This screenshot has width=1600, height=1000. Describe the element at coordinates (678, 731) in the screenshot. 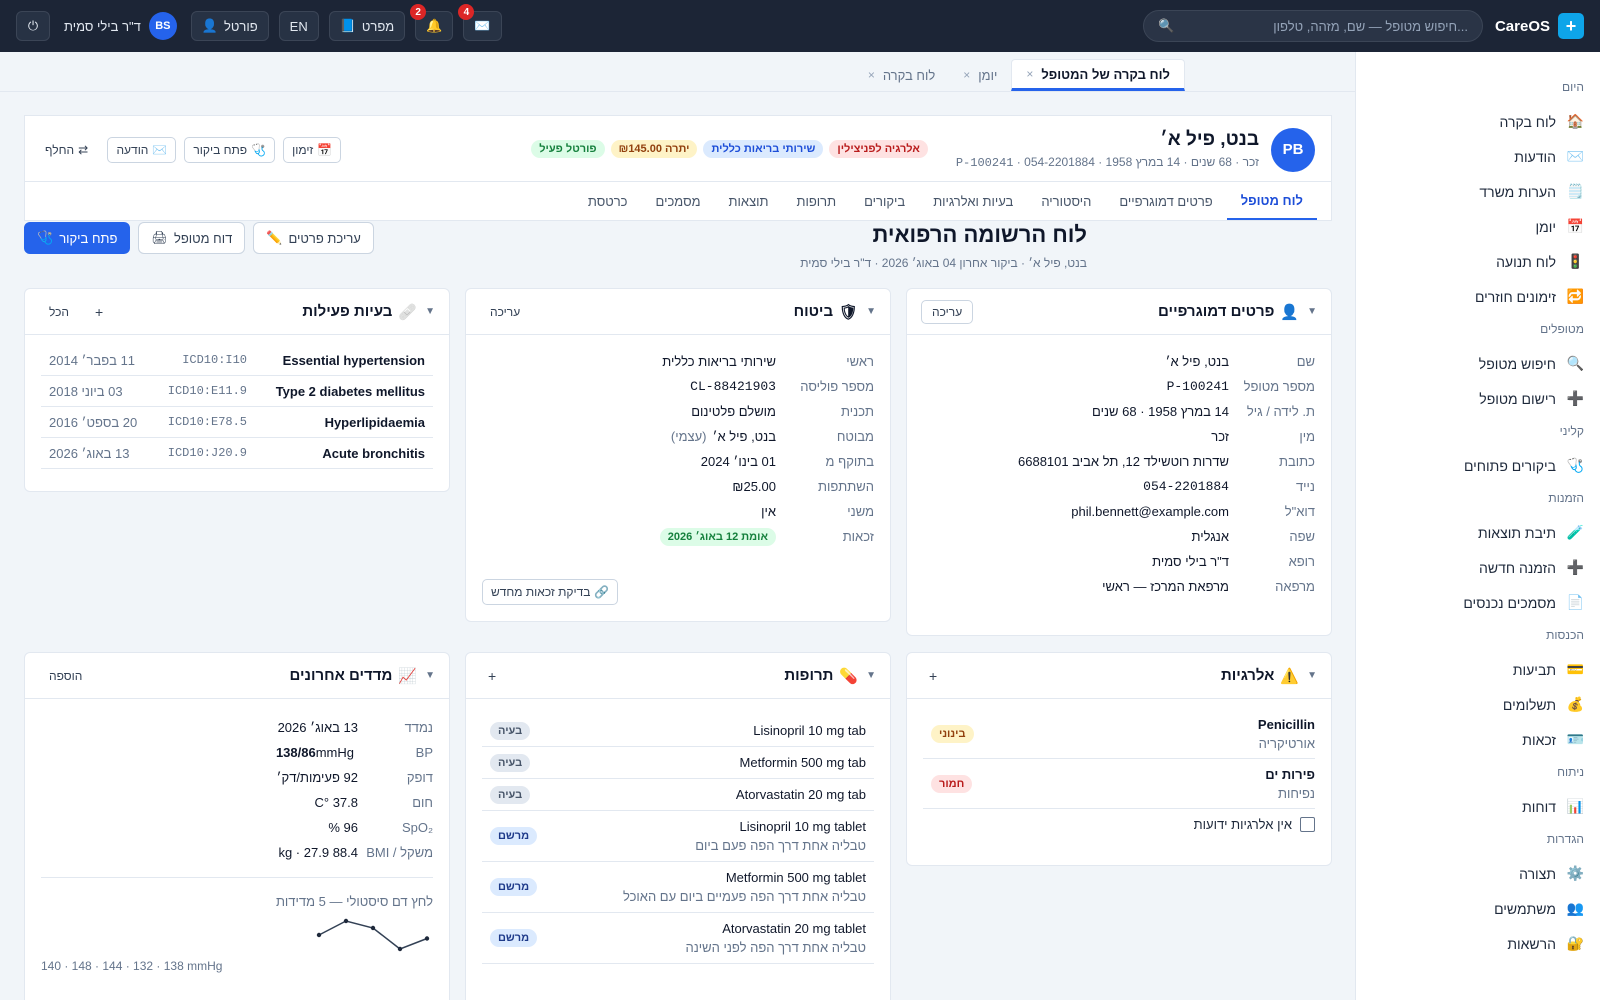

I see `medication-row: Lisinopril 10 mg tab בעיה` at that location.